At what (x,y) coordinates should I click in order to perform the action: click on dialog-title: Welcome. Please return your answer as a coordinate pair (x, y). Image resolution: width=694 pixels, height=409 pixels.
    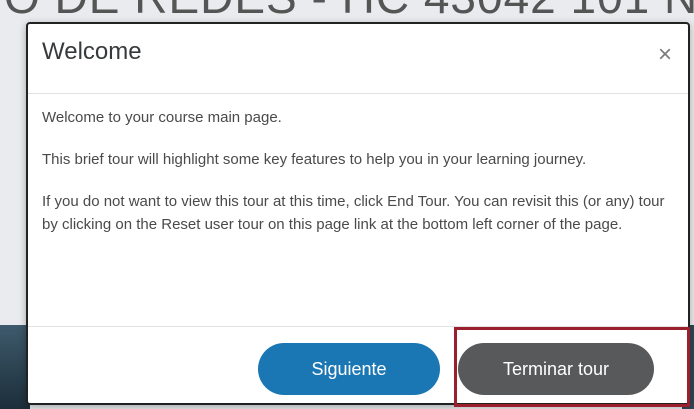
    Looking at the image, I should click on (92, 51).